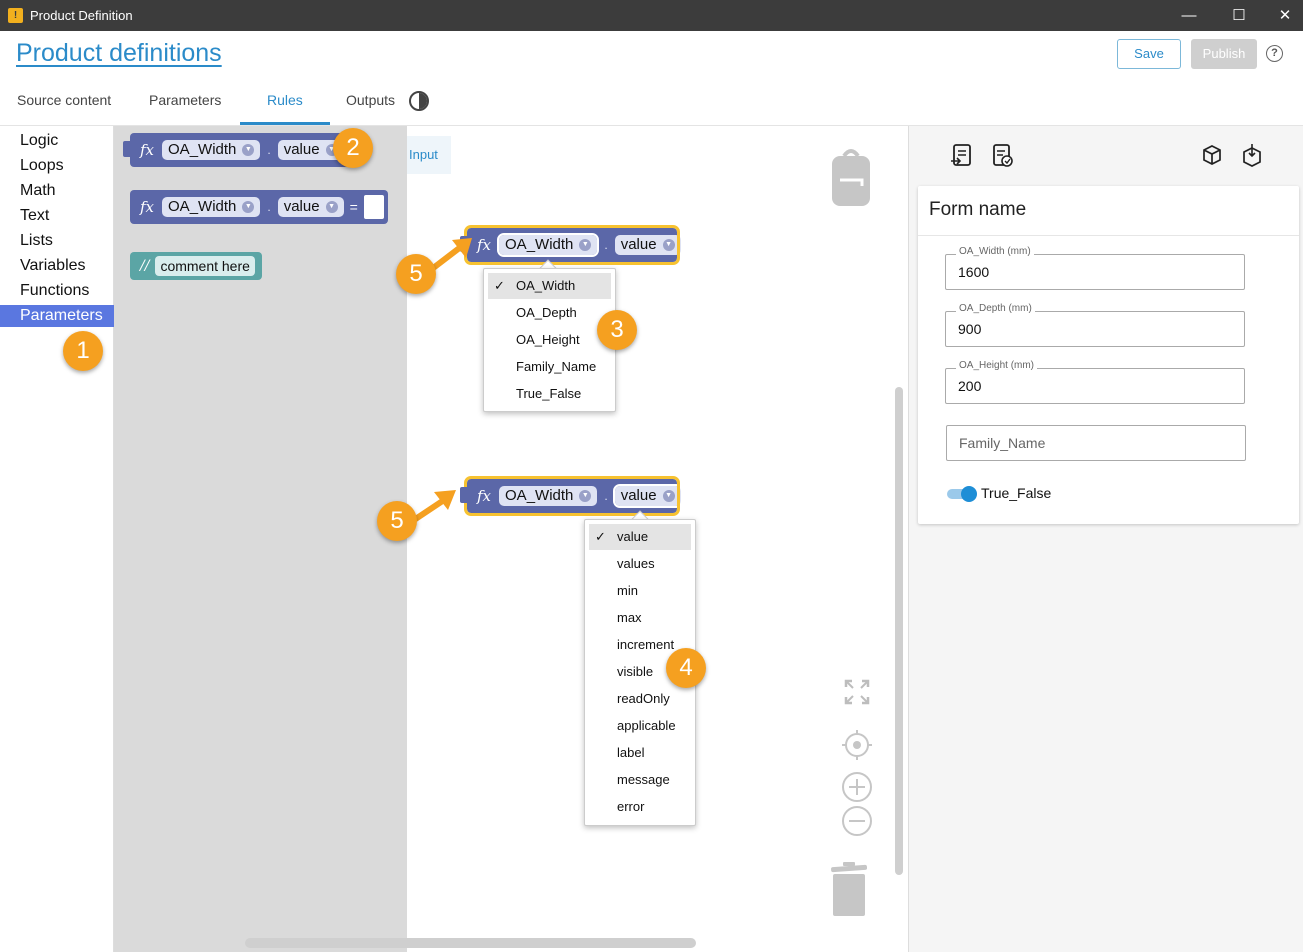  I want to click on oa-height-field: 200, so click(1095, 386).